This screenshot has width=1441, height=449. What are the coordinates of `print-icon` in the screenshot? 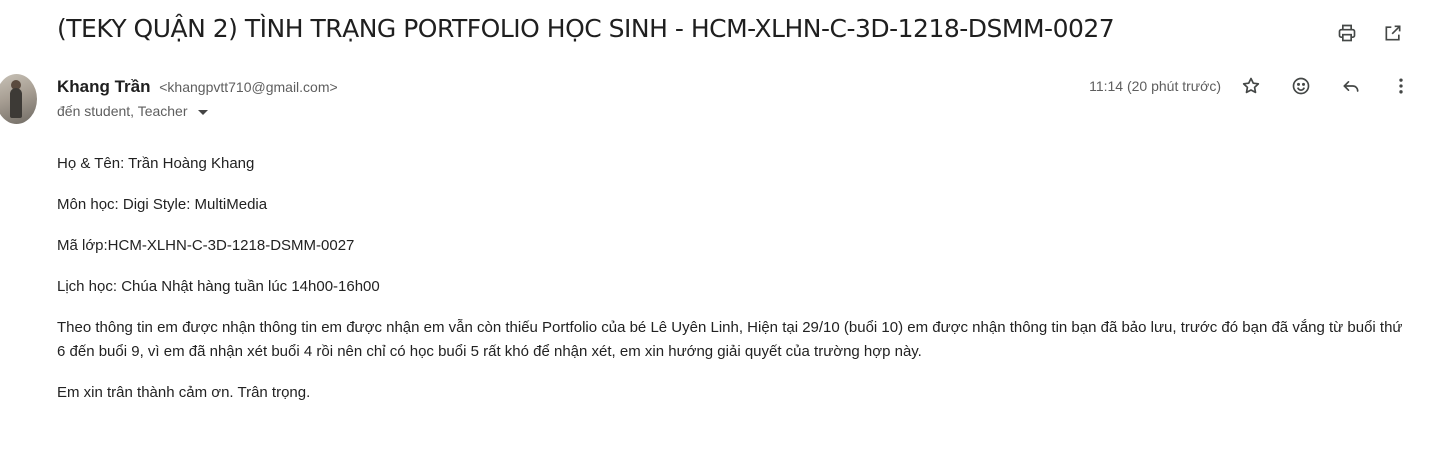 It's located at (1347, 33).